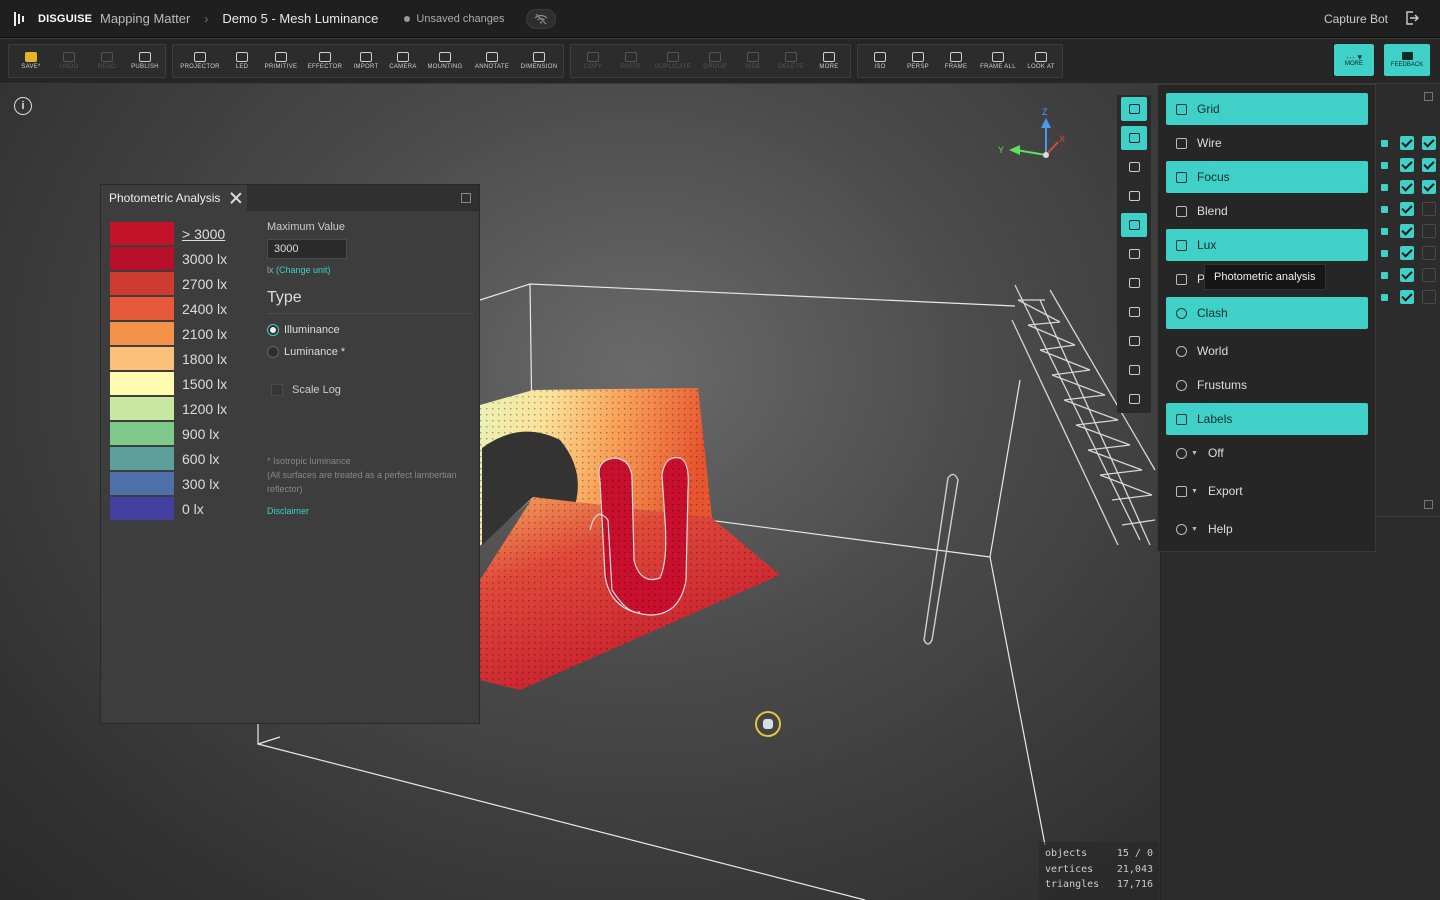  What do you see at coordinates (366, 61) in the screenshot?
I see `import-button: IMPORT` at bounding box center [366, 61].